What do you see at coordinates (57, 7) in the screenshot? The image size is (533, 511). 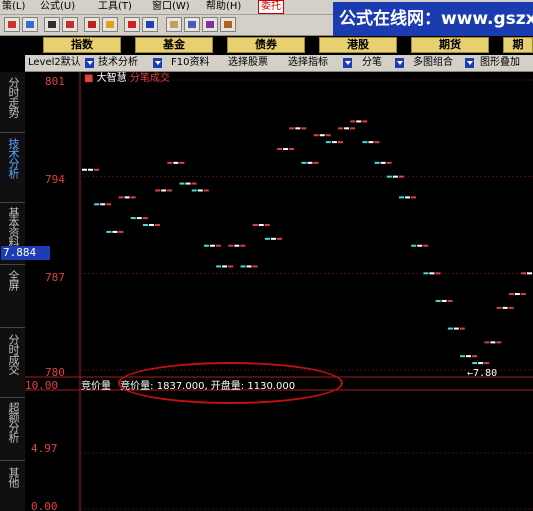 I see `menu-formula: 公式(U)` at bounding box center [57, 7].